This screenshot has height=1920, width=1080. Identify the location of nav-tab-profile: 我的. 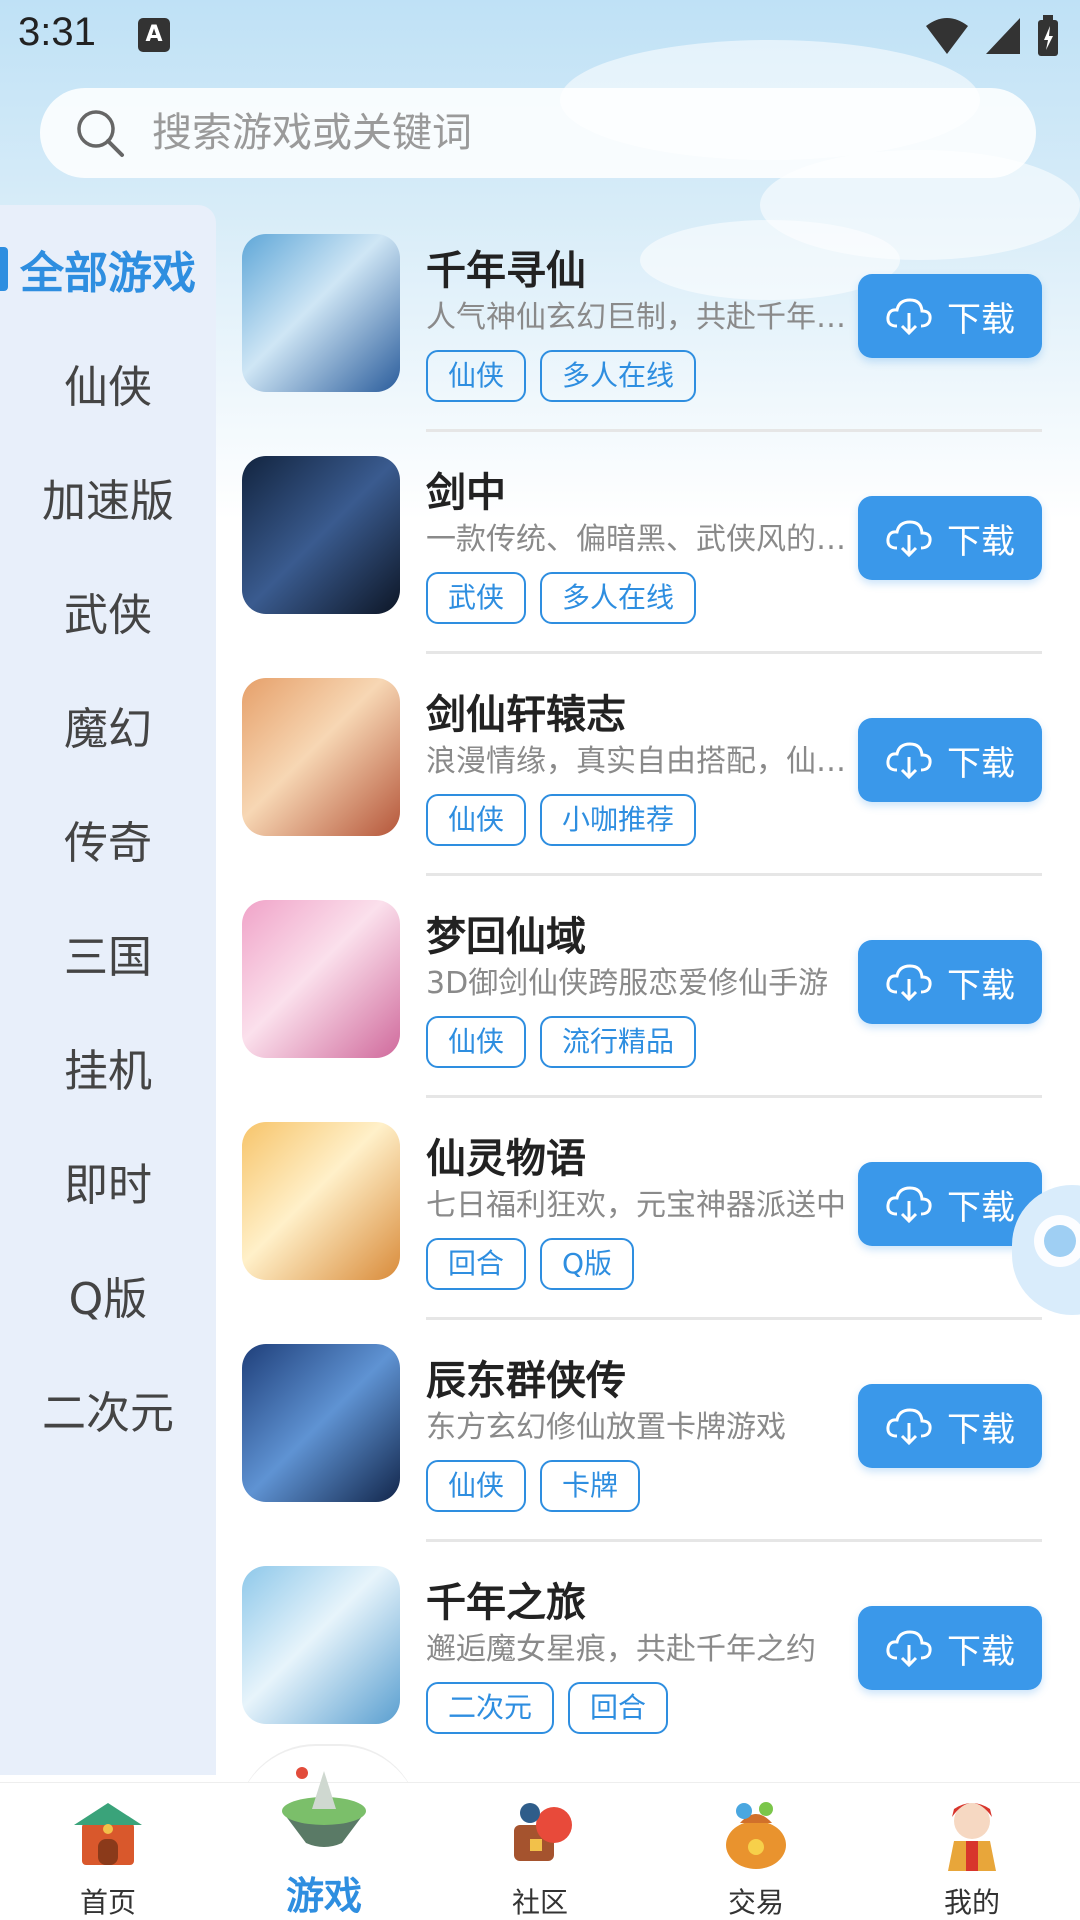
(972, 1851).